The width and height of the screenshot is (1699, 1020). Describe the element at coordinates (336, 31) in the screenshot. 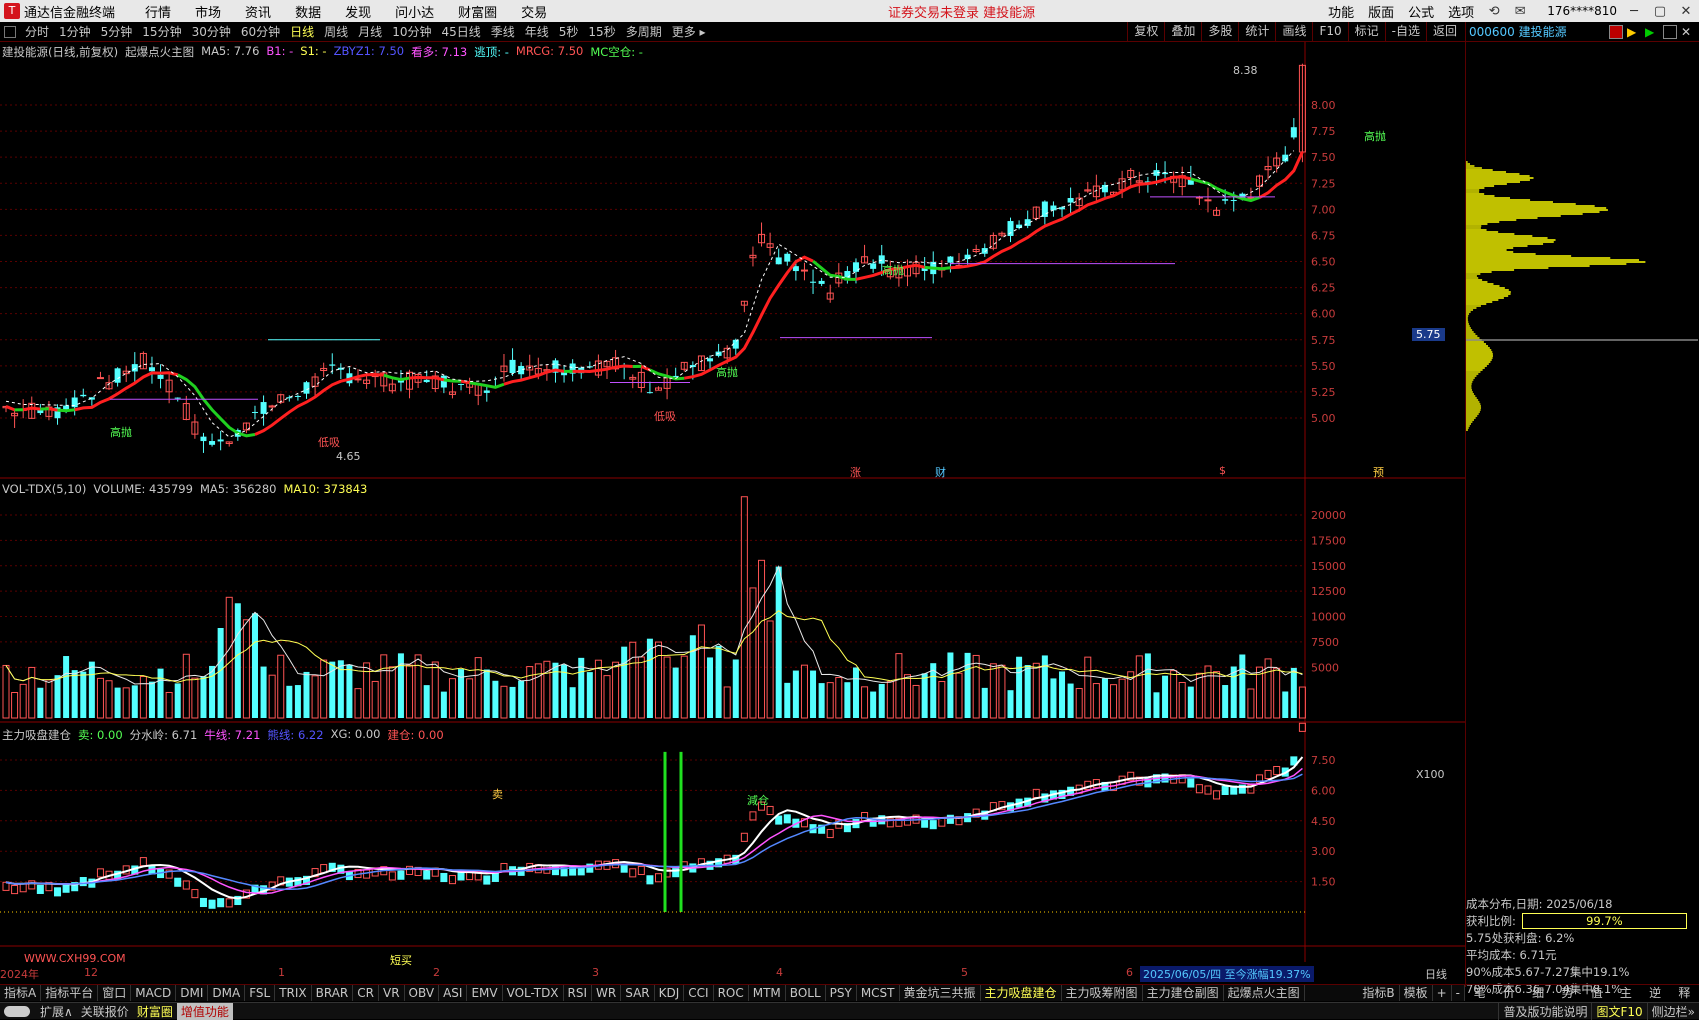

I see `period-weekly: 周线` at that location.